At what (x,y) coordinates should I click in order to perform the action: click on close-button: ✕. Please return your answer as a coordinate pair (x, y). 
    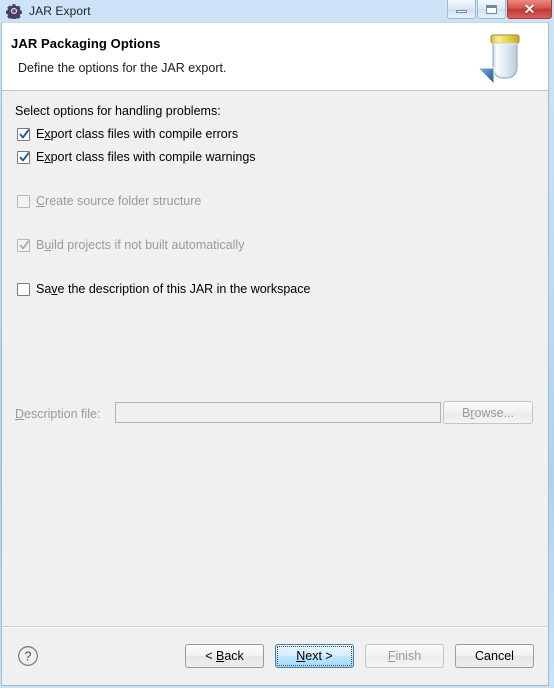
    Looking at the image, I should click on (529, 9).